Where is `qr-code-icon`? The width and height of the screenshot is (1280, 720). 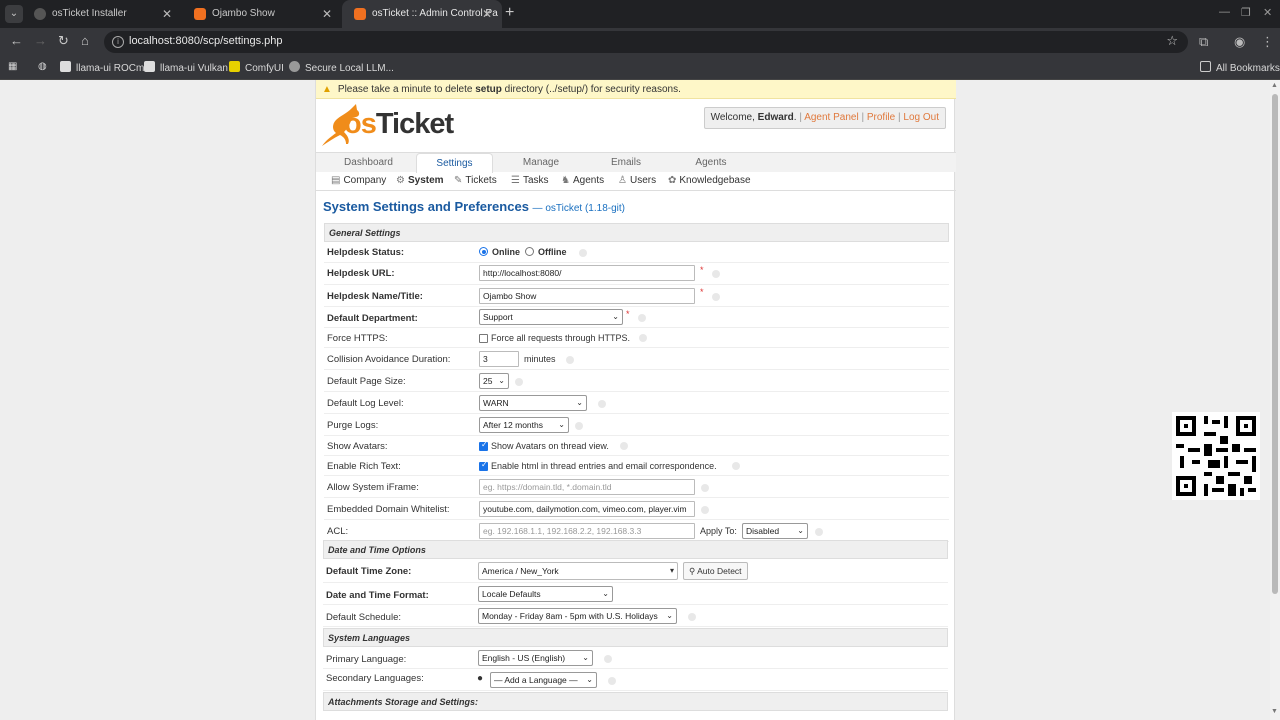
qr-code-icon is located at coordinates (1216, 456).